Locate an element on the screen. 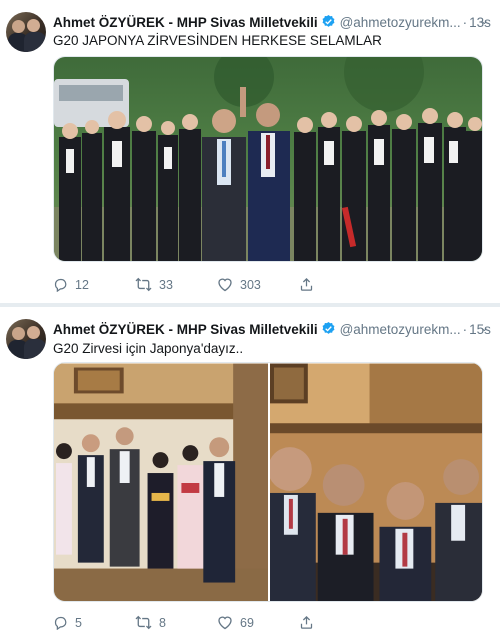 The image size is (500, 639). reply-count: 5 is located at coordinates (78, 622).